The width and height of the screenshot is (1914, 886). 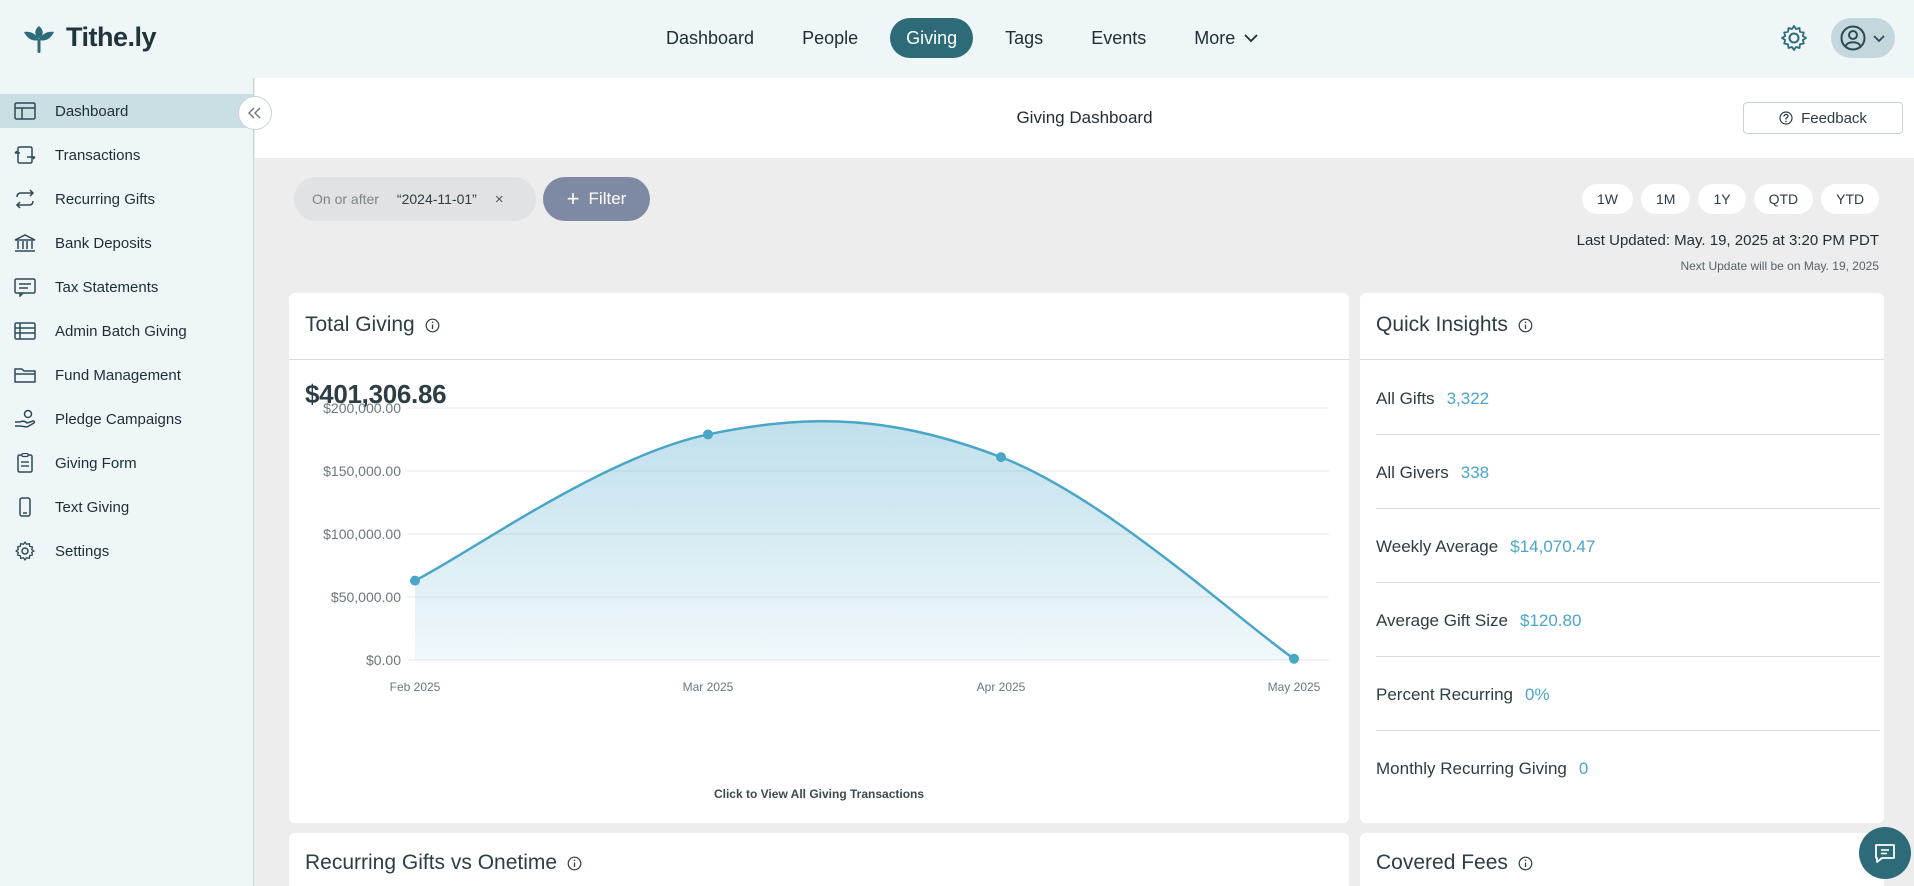 What do you see at coordinates (1294, 687) in the screenshot?
I see `x-tick-label: May 2025` at bounding box center [1294, 687].